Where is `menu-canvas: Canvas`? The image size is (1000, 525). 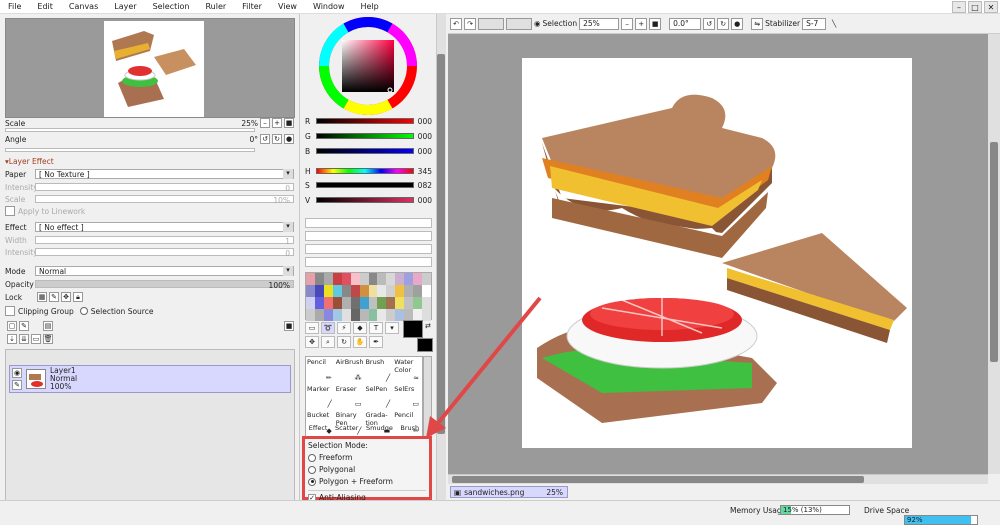
menu-canvas: Canvas is located at coordinates (83, 6).